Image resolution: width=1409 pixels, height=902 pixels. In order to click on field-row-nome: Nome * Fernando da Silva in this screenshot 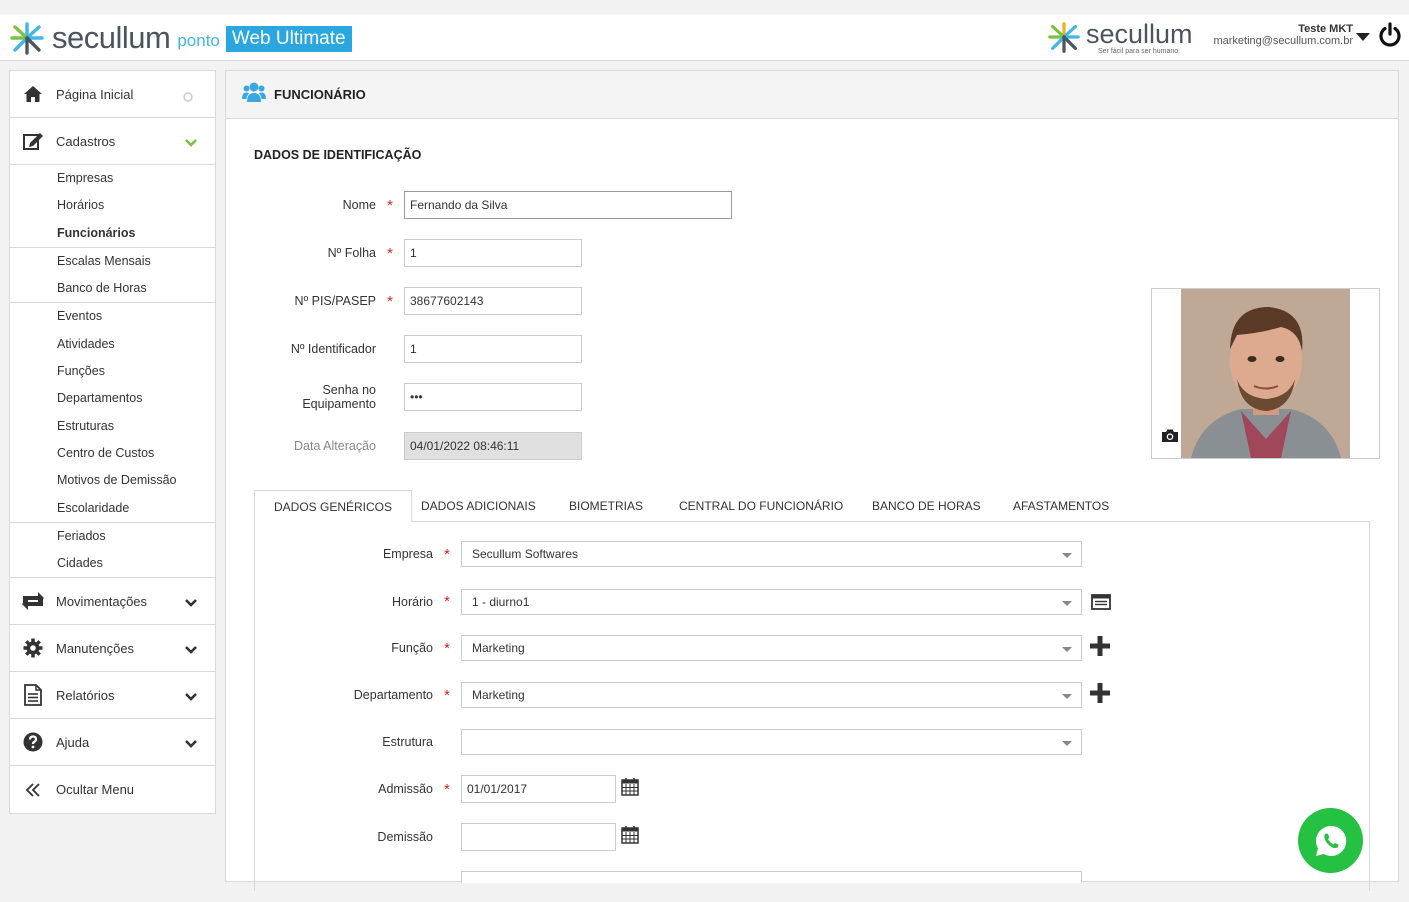, I will do `click(479, 205)`.